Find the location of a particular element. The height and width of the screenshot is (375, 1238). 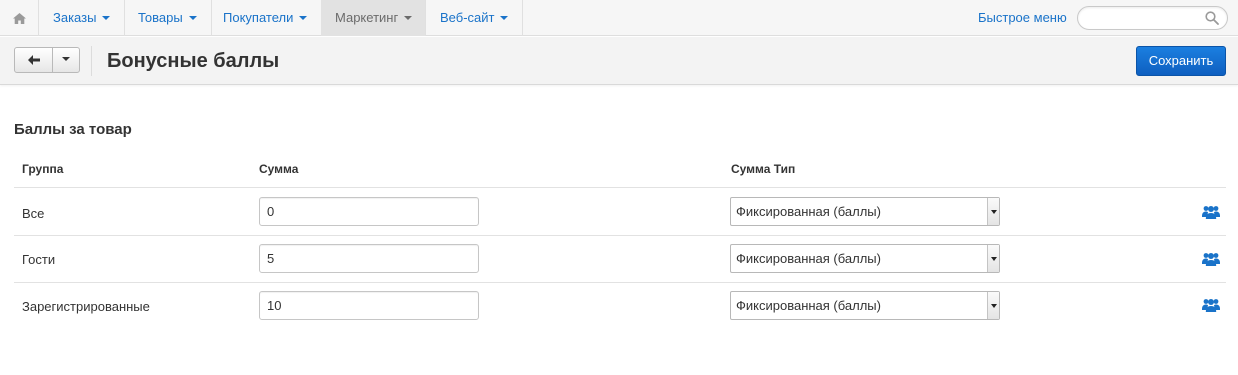

nav-marketing: Маркетинг is located at coordinates (373, 18).